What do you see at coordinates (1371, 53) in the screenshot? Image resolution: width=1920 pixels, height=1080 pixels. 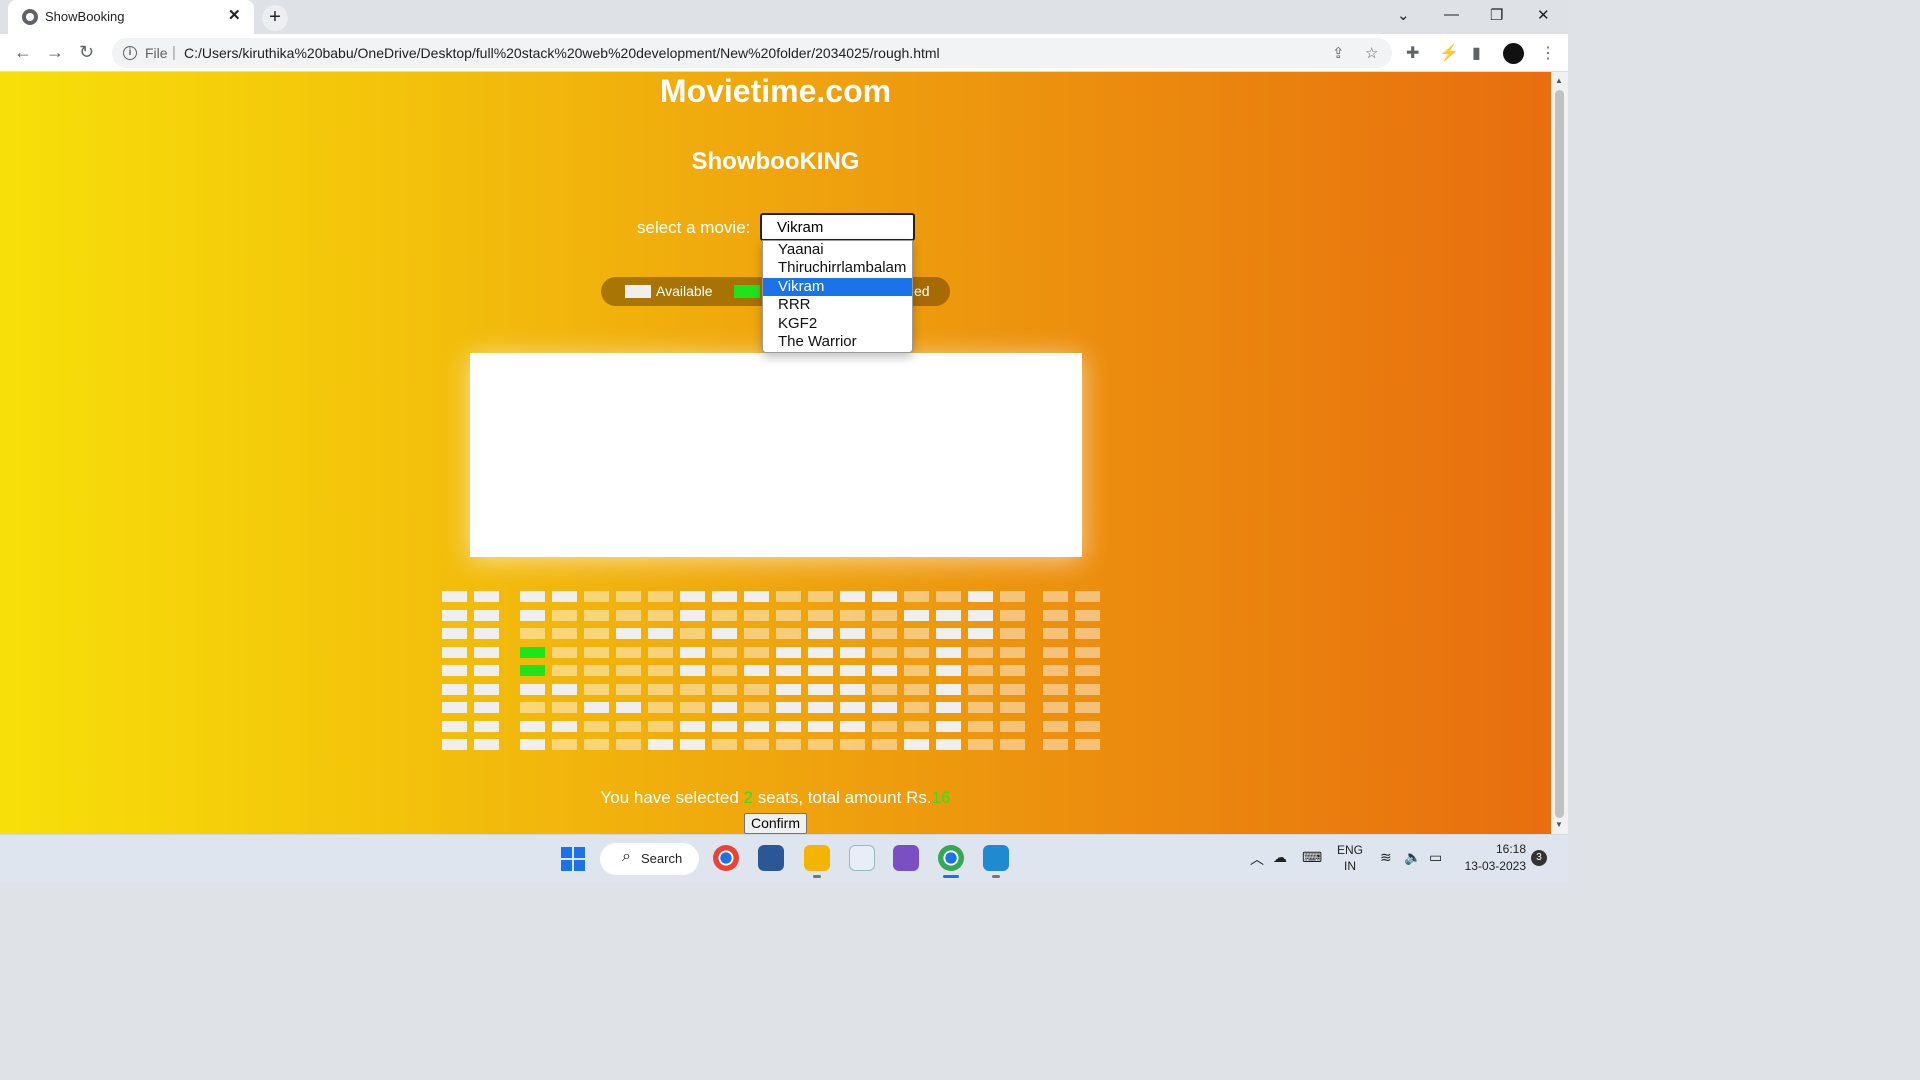 I see `star-icon: ☆` at bounding box center [1371, 53].